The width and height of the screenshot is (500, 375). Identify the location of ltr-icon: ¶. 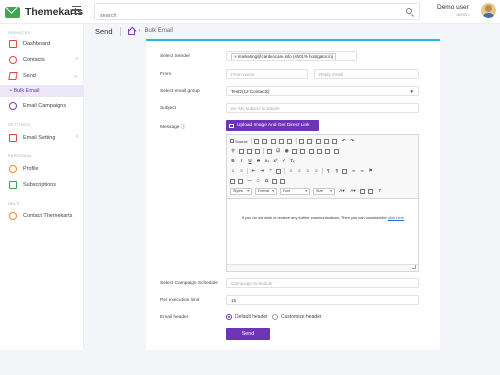
(328, 171).